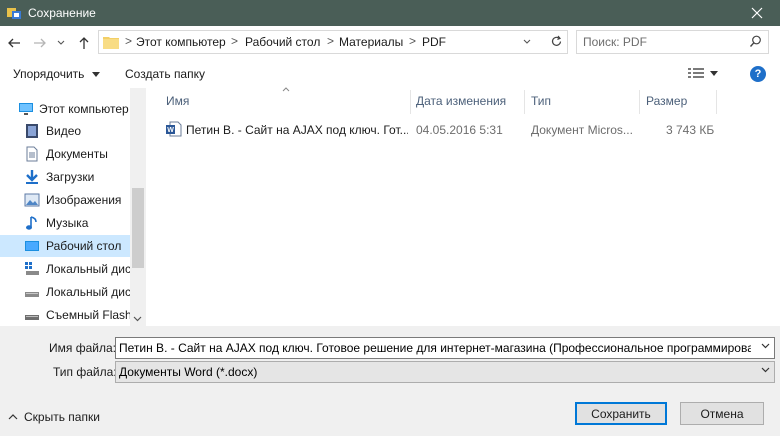 The image size is (780, 436). I want to click on file-date: 04.05.2016 5:31, so click(459, 130).